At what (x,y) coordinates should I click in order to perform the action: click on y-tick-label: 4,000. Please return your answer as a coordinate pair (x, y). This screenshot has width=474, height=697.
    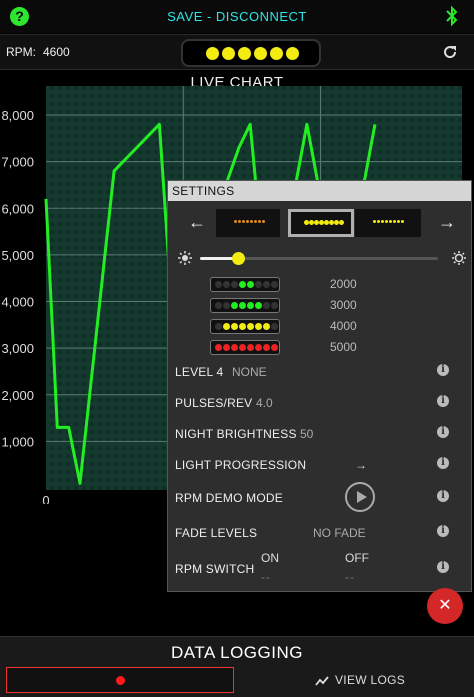
    Looking at the image, I should click on (17, 302).